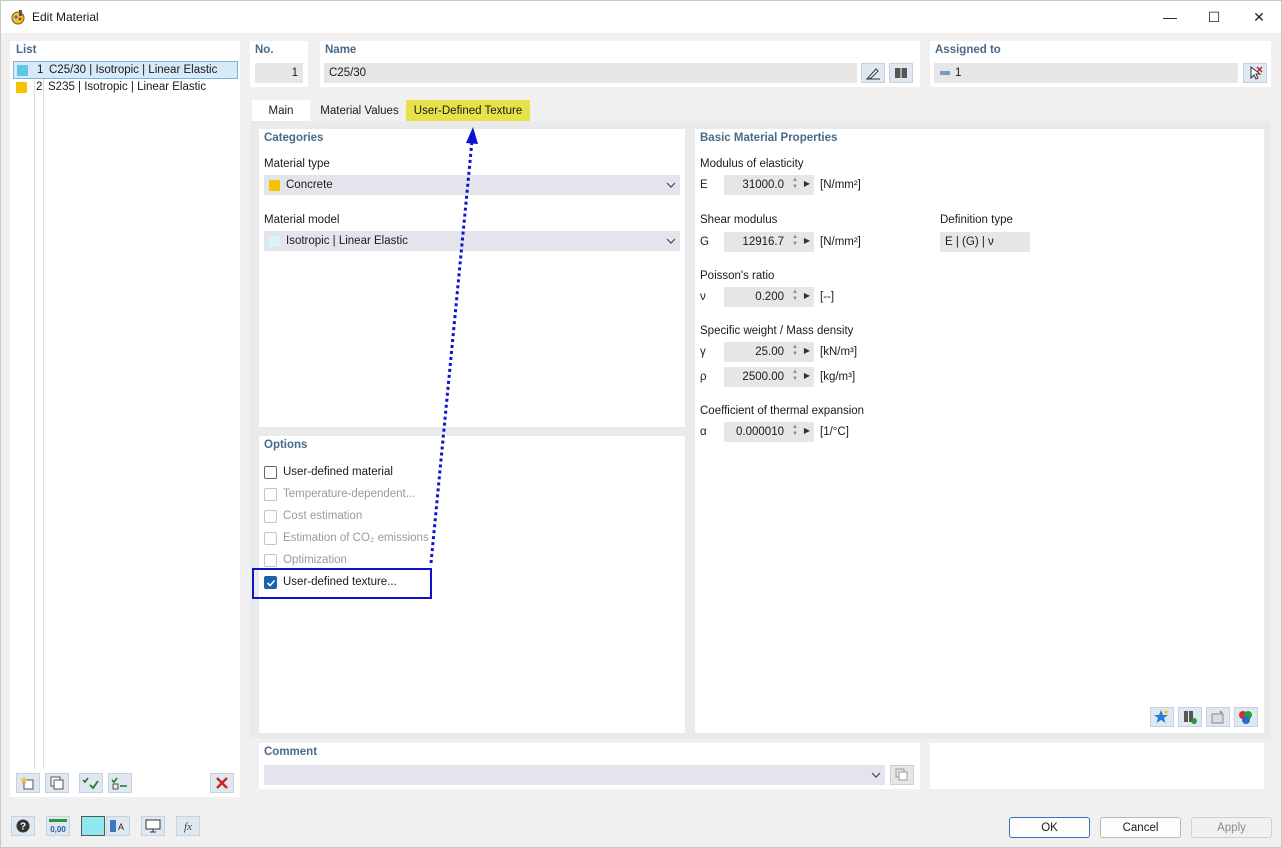 The width and height of the screenshot is (1282, 848). I want to click on chevron-down-icon, so click(876, 775).